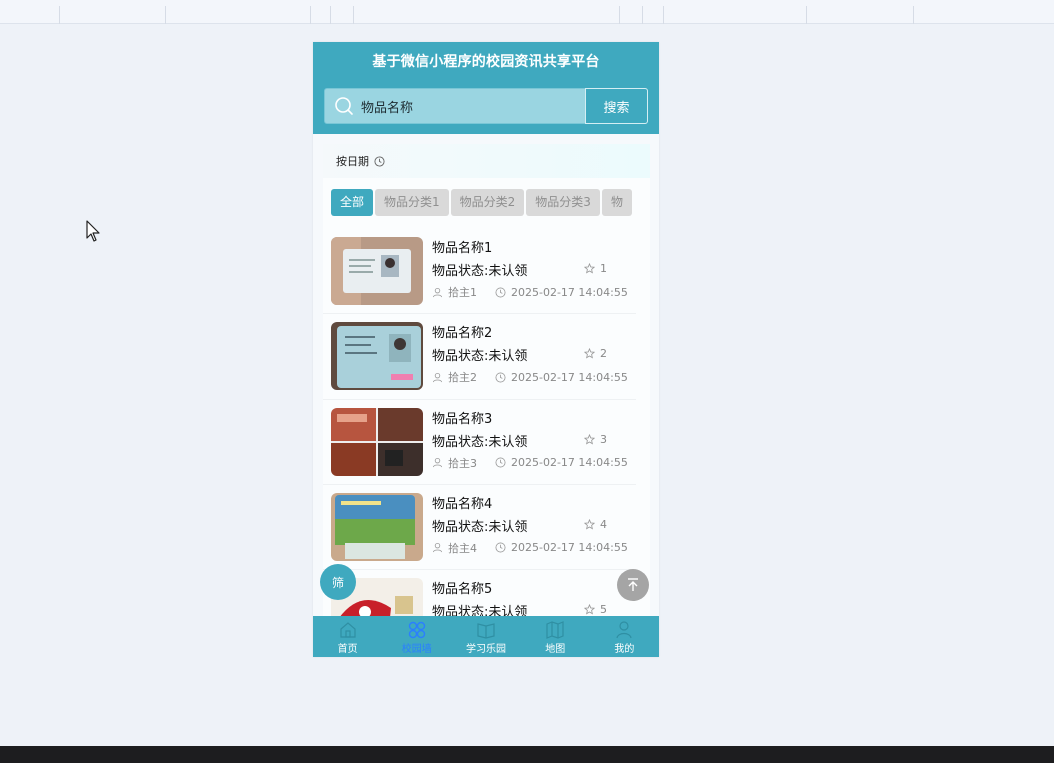 Image resolution: width=1054 pixels, height=763 pixels. Describe the element at coordinates (347, 649) in the screenshot. I see `tab-label: 首页` at that location.